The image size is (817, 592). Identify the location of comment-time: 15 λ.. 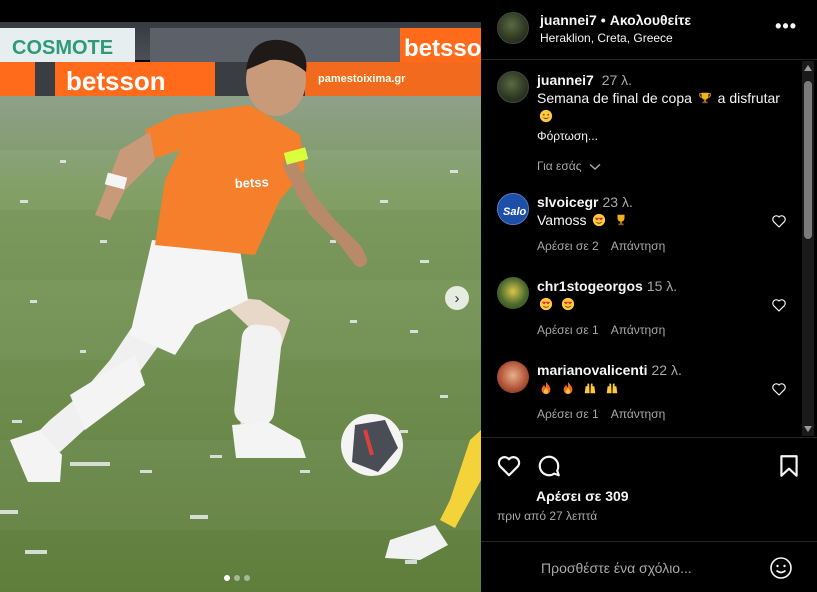
(662, 286).